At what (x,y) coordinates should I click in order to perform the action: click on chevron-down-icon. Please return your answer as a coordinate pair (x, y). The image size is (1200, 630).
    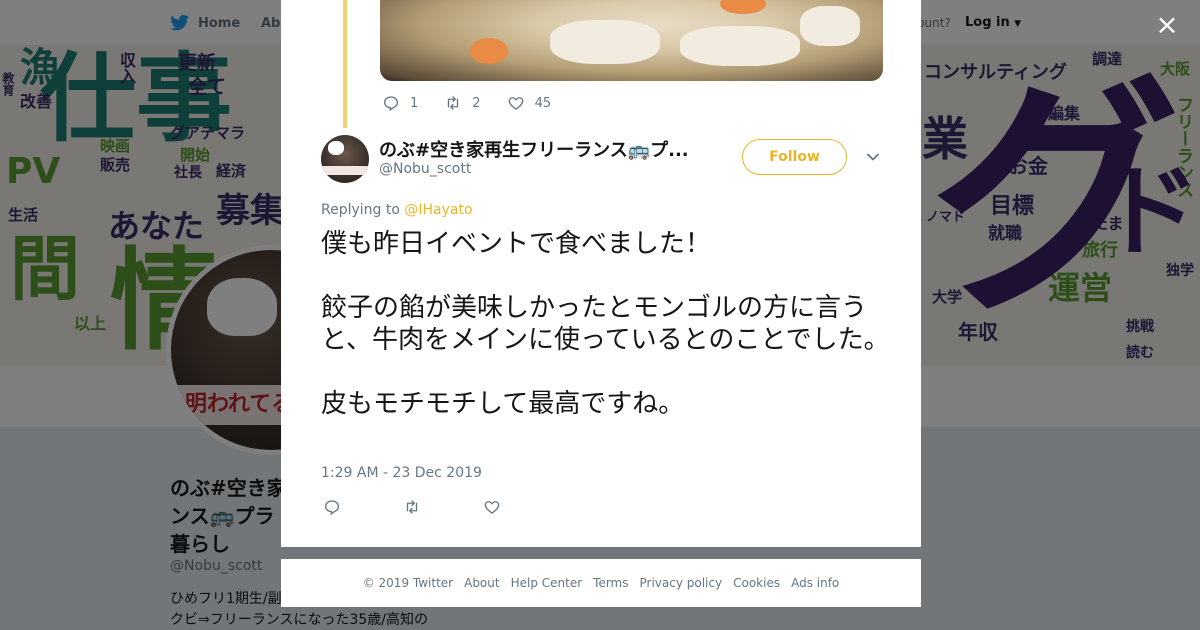
    Looking at the image, I should click on (873, 157).